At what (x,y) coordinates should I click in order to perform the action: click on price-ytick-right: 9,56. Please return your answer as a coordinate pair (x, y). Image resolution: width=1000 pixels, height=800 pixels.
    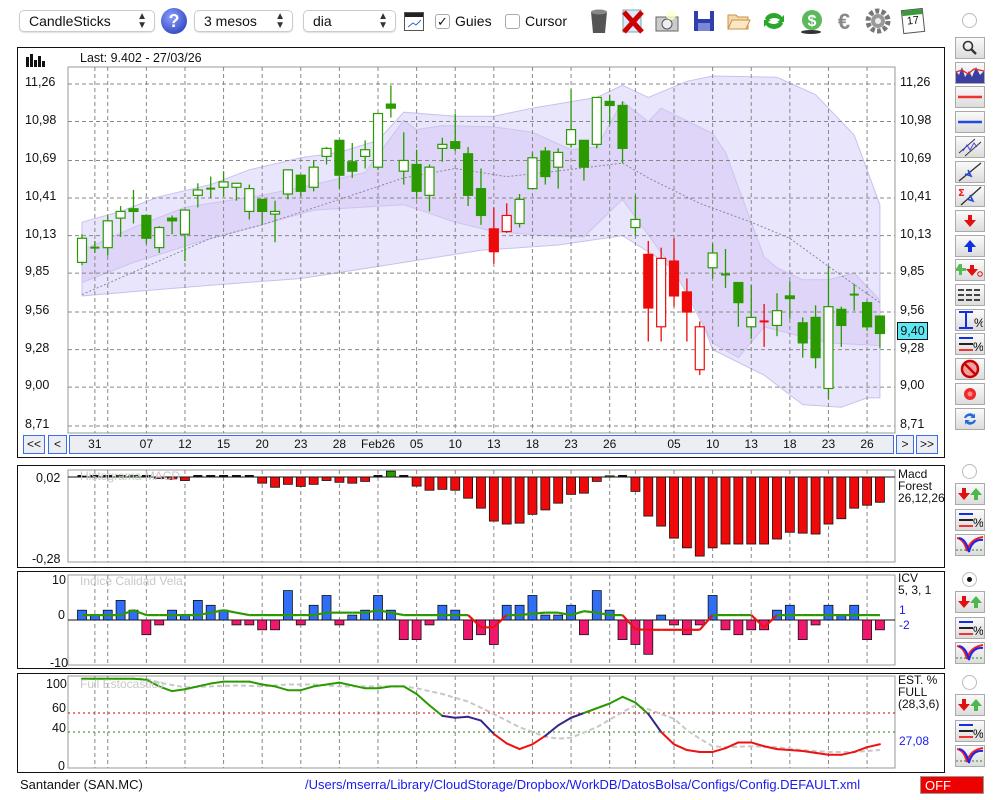
    Looking at the image, I should click on (912, 310).